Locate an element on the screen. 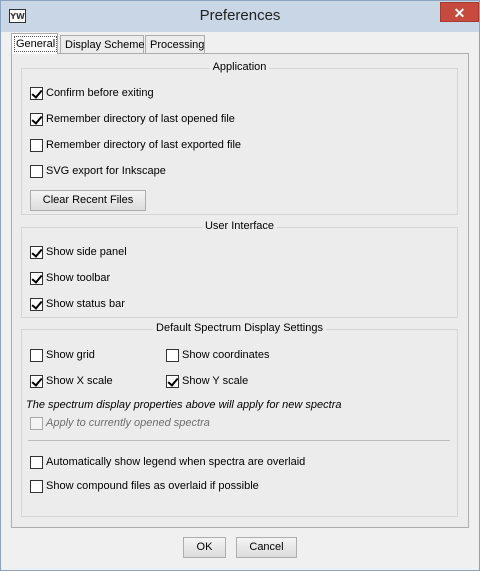 This screenshot has width=480, height=571. show-y-scale-option: Show Y scale is located at coordinates (207, 381).